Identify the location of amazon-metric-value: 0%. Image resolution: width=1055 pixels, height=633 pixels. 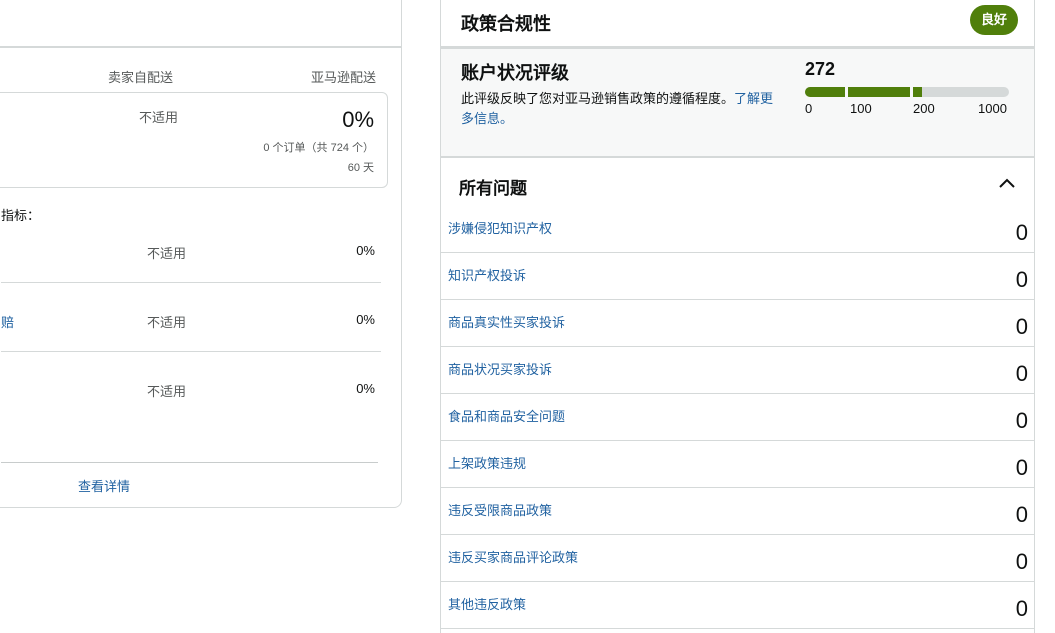
(358, 119).